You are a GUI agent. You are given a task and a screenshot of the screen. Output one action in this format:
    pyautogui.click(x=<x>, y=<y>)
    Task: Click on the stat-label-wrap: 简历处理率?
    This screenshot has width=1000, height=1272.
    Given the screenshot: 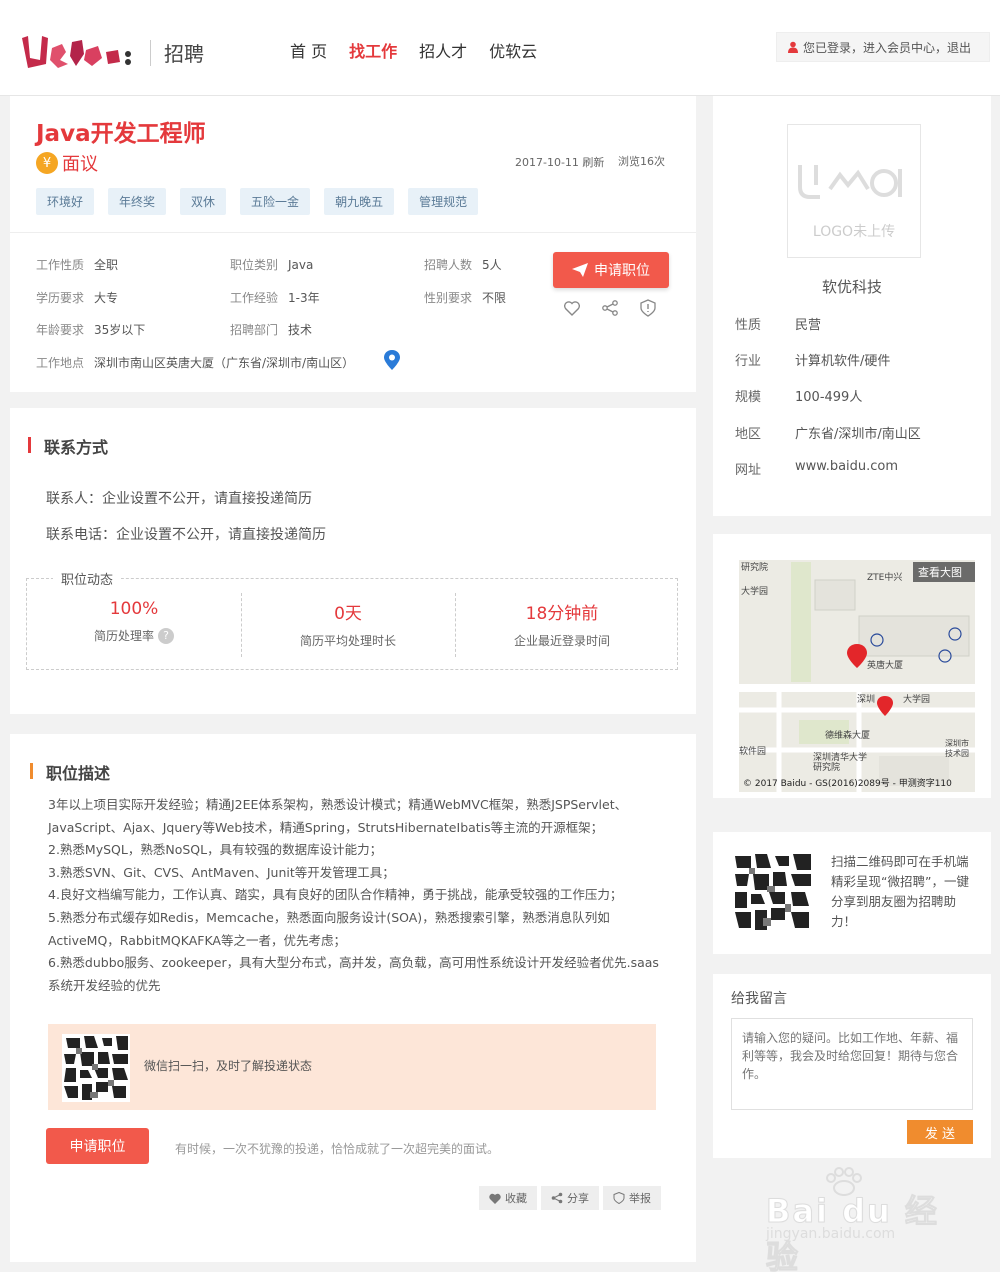 What is the action you would take?
    pyautogui.click(x=134, y=635)
    